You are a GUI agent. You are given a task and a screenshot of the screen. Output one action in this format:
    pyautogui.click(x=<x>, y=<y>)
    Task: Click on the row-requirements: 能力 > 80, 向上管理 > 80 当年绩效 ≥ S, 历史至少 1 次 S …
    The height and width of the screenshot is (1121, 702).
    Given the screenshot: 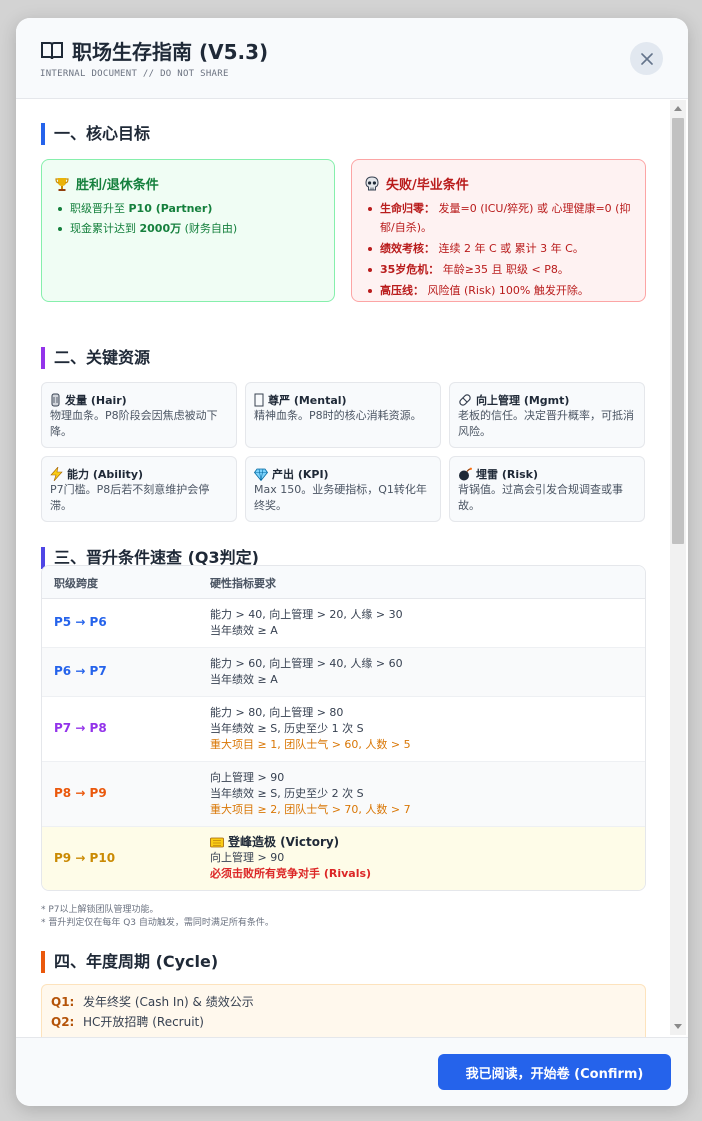 What is the action you would take?
    pyautogui.click(x=310, y=729)
    